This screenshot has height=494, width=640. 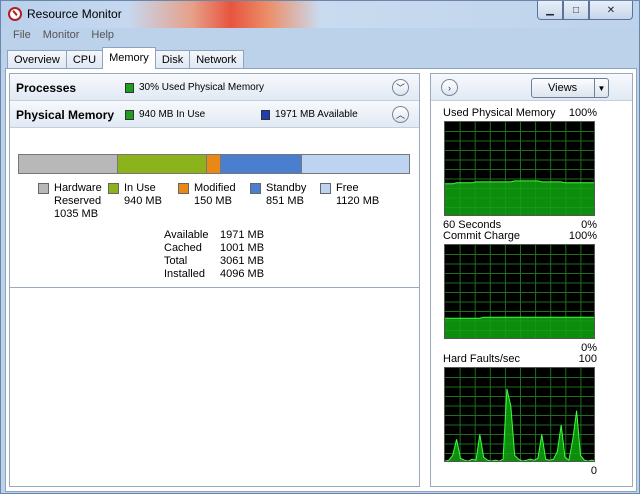 I want to click on legend-label: In Use, so click(x=140, y=188).